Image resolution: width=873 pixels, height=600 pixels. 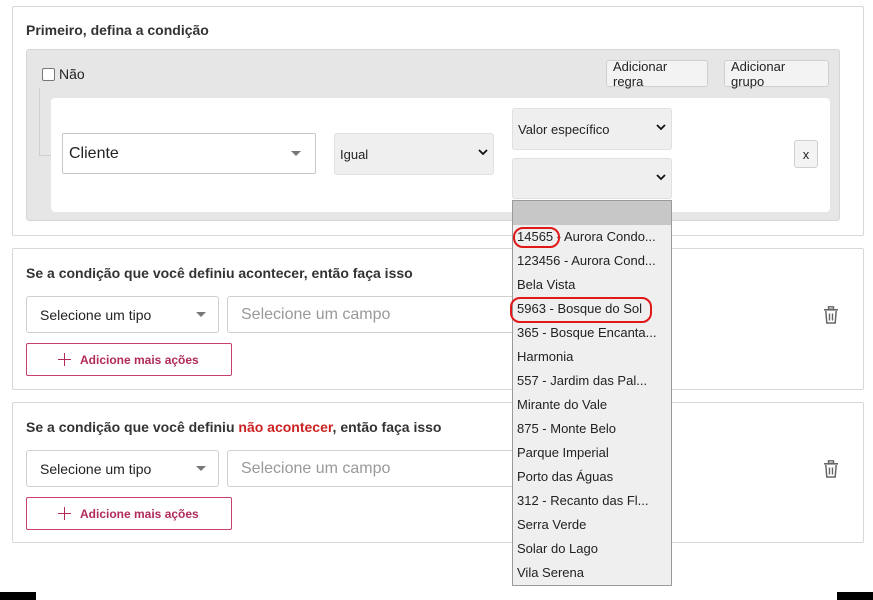 I want to click on dropdown-option: 875 - Monte Belo, so click(x=592, y=429).